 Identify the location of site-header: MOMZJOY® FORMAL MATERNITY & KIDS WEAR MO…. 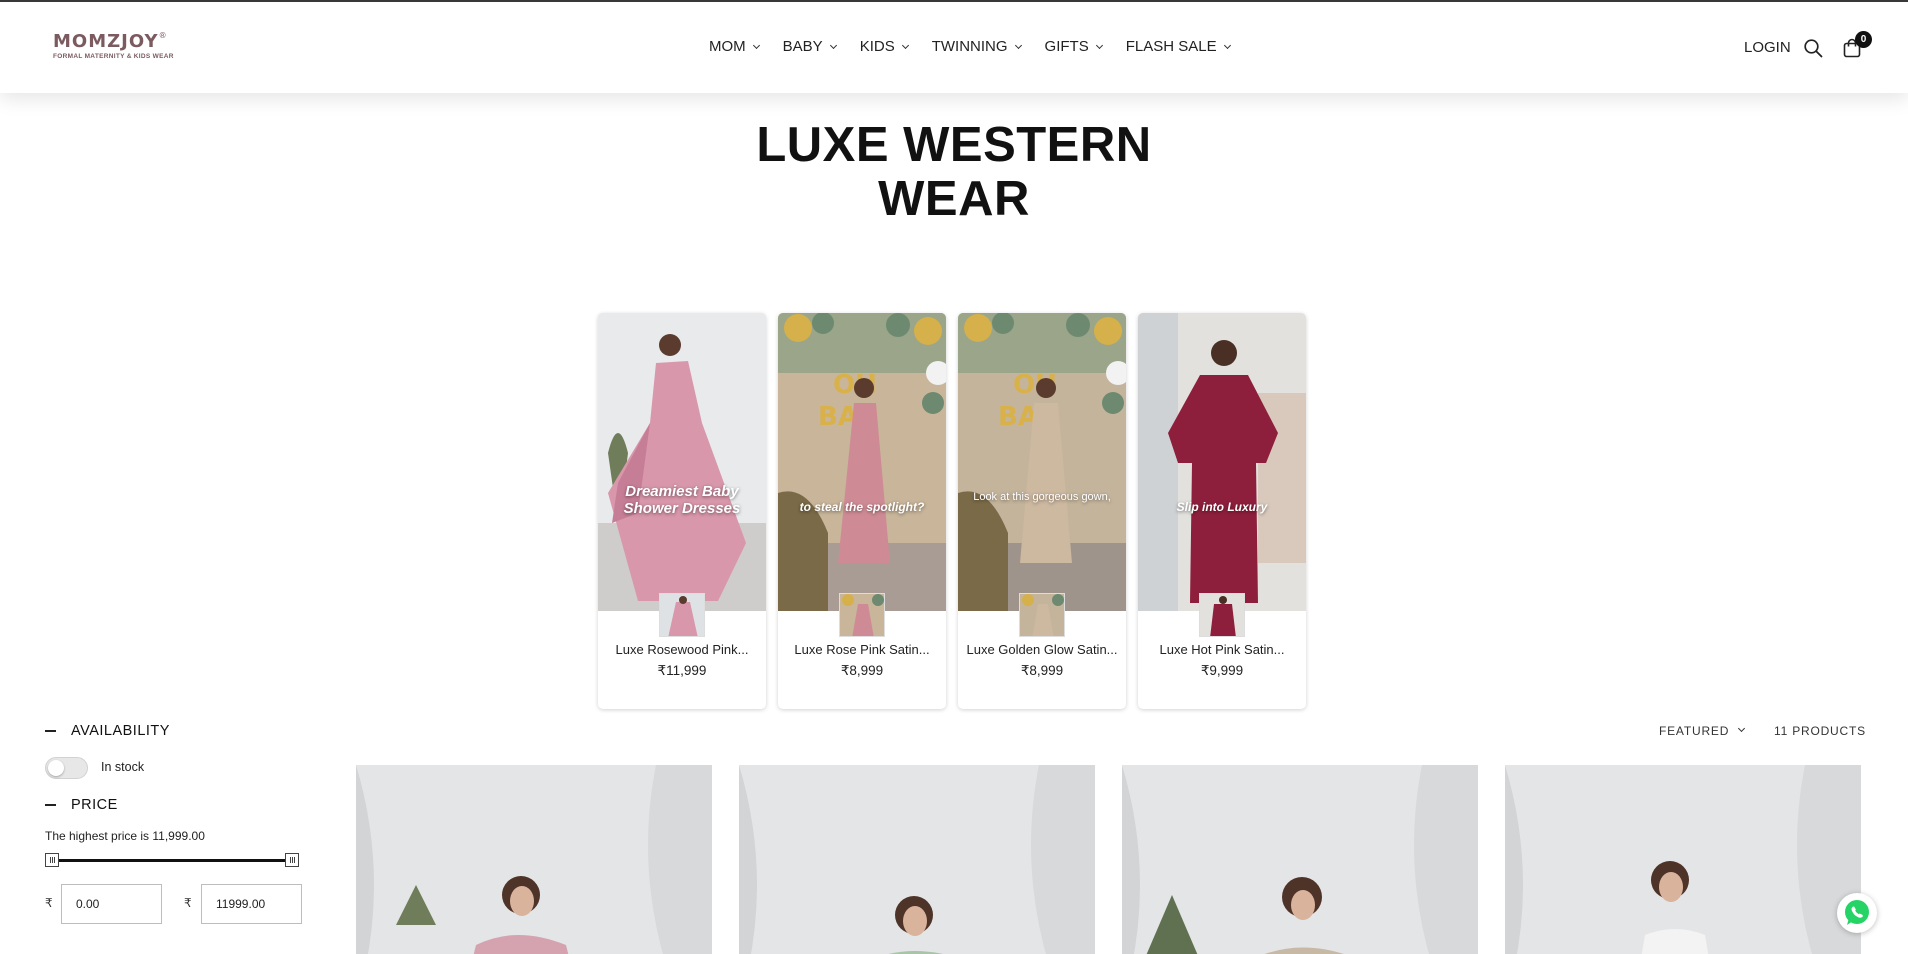
(954, 47).